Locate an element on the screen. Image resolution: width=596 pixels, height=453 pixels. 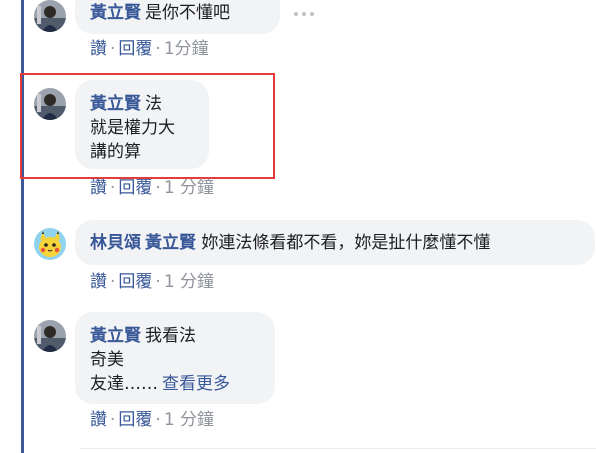
comment-body: 奇美 is located at coordinates (107, 360).